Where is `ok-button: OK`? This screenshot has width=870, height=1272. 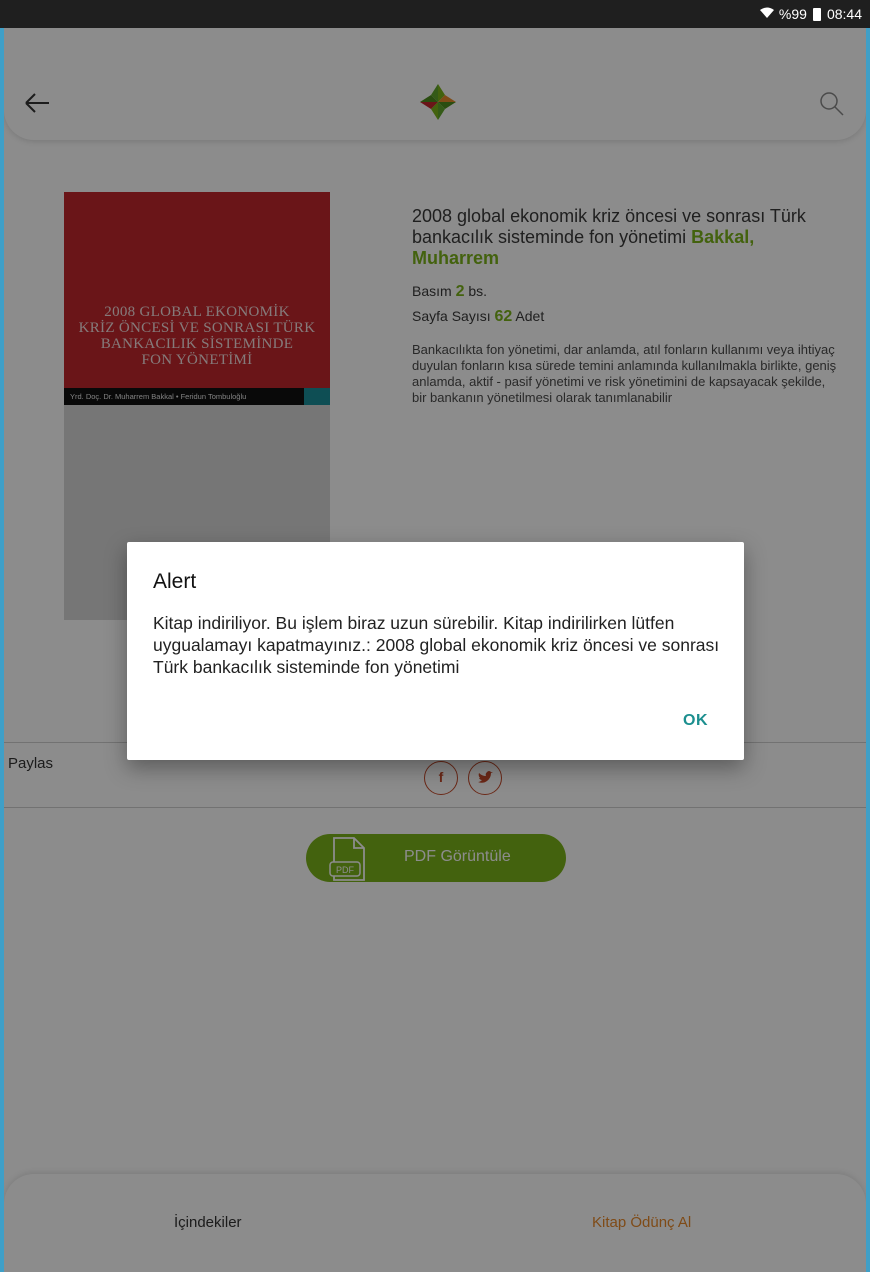 ok-button: OK is located at coordinates (695, 721).